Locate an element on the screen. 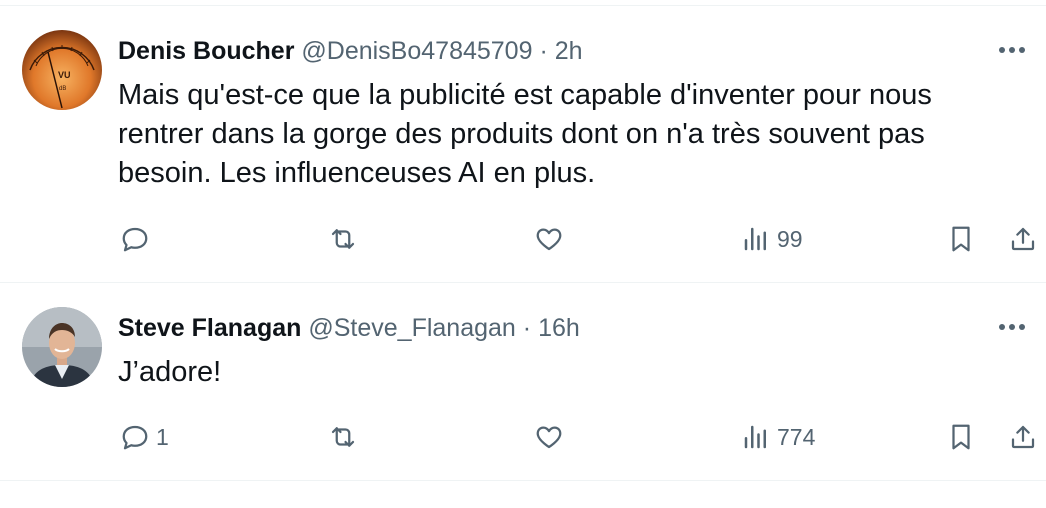  tweet-actions: 99 is located at coordinates (523, 239).